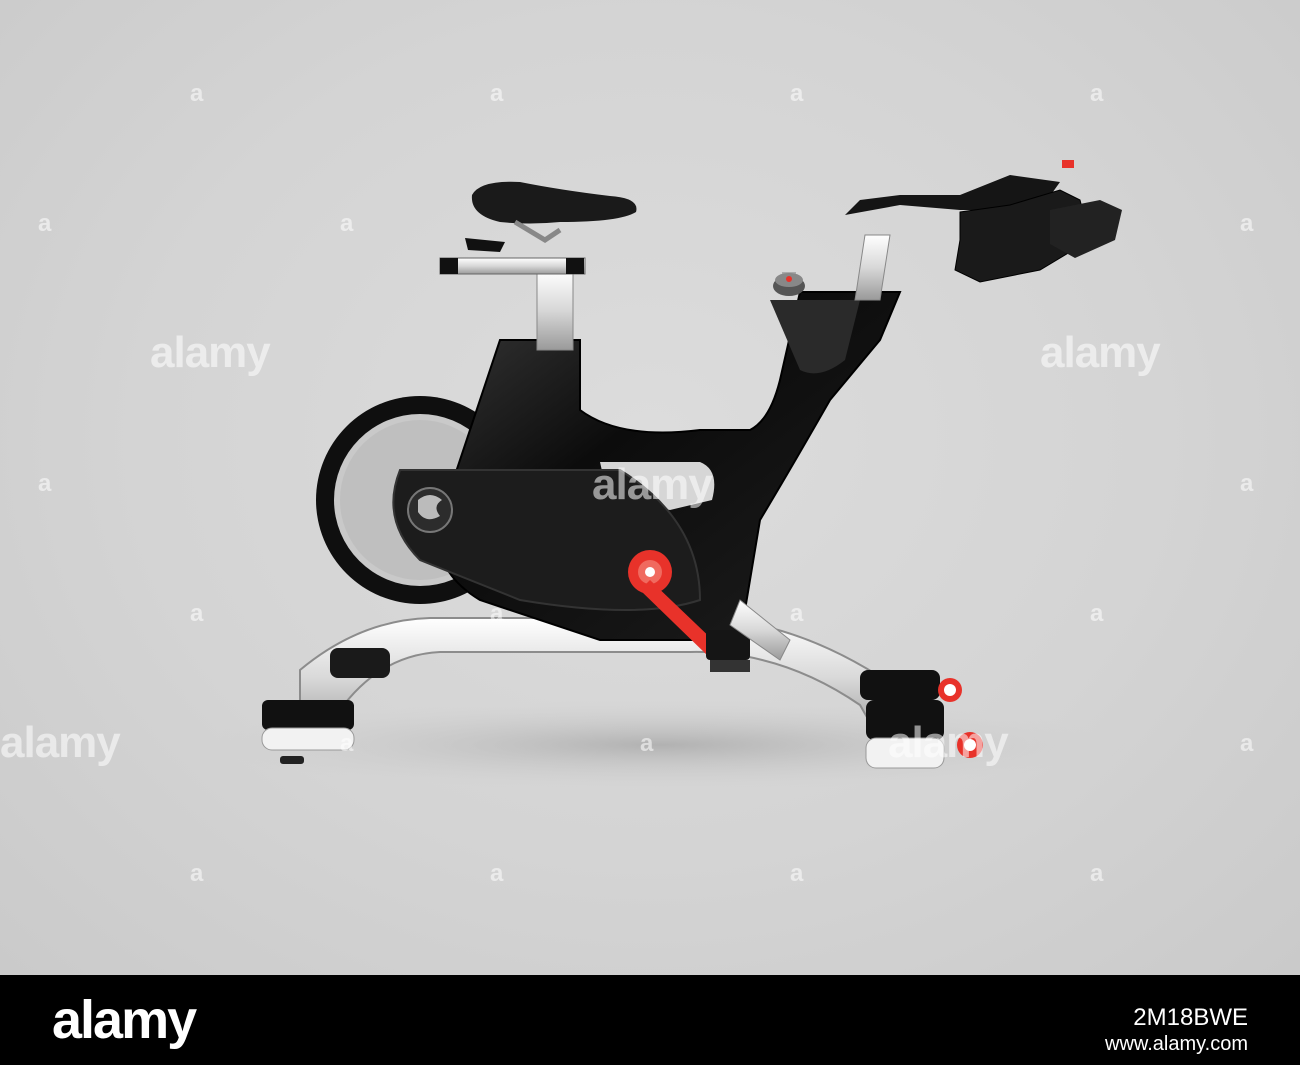 The width and height of the screenshot is (1300, 1065). I want to click on footer-bar: alamy 2M18BWE www.alamy.com, so click(650, 1020).